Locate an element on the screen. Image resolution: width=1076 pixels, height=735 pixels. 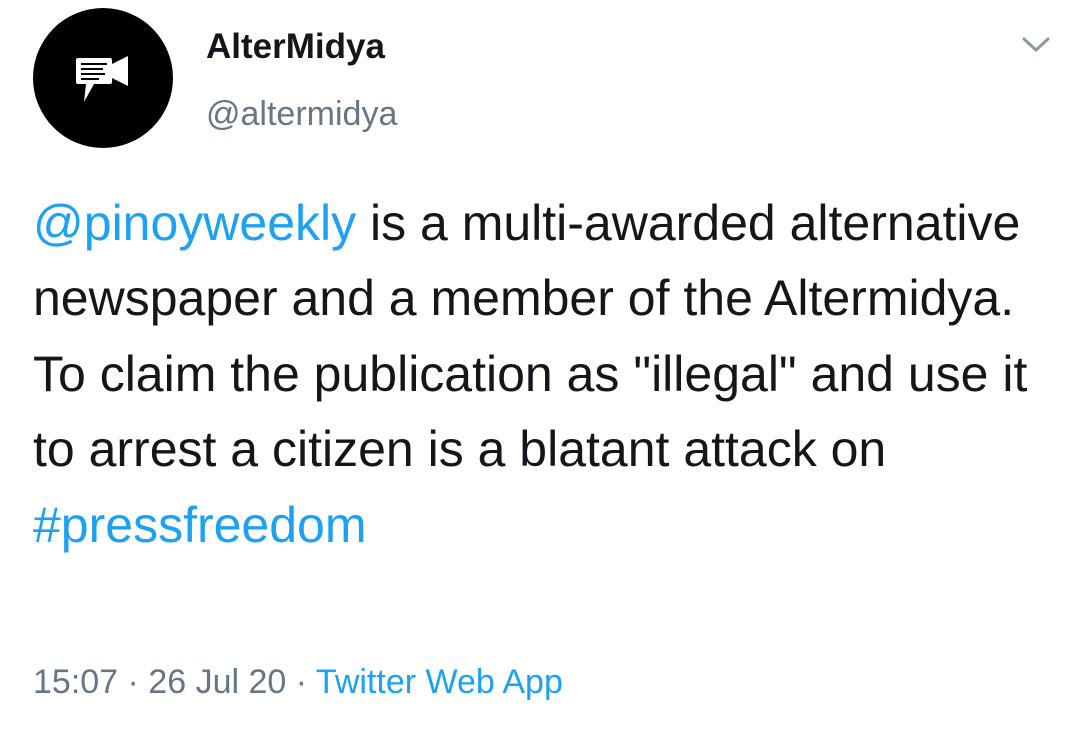
hashtag-link: #pressfreedom is located at coordinates (200, 525).